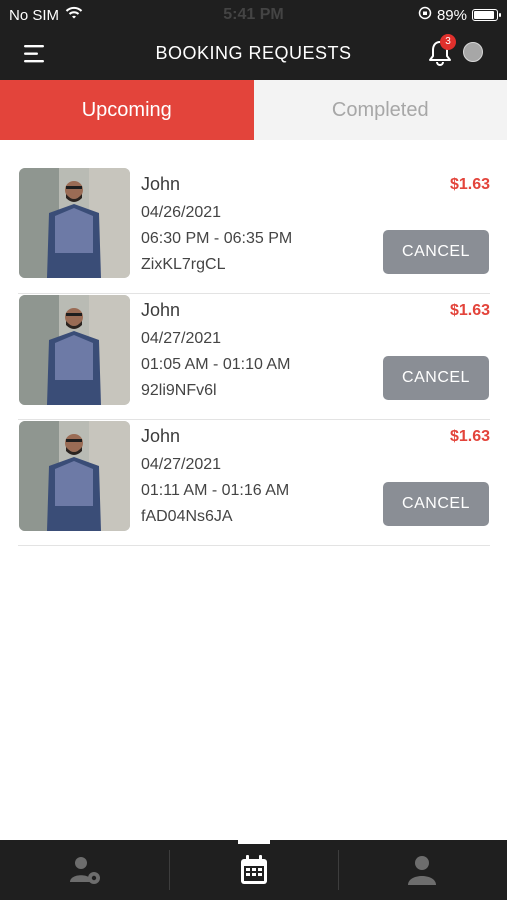 The height and width of the screenshot is (900, 507). I want to click on battery-percent: 89%, so click(451, 15).